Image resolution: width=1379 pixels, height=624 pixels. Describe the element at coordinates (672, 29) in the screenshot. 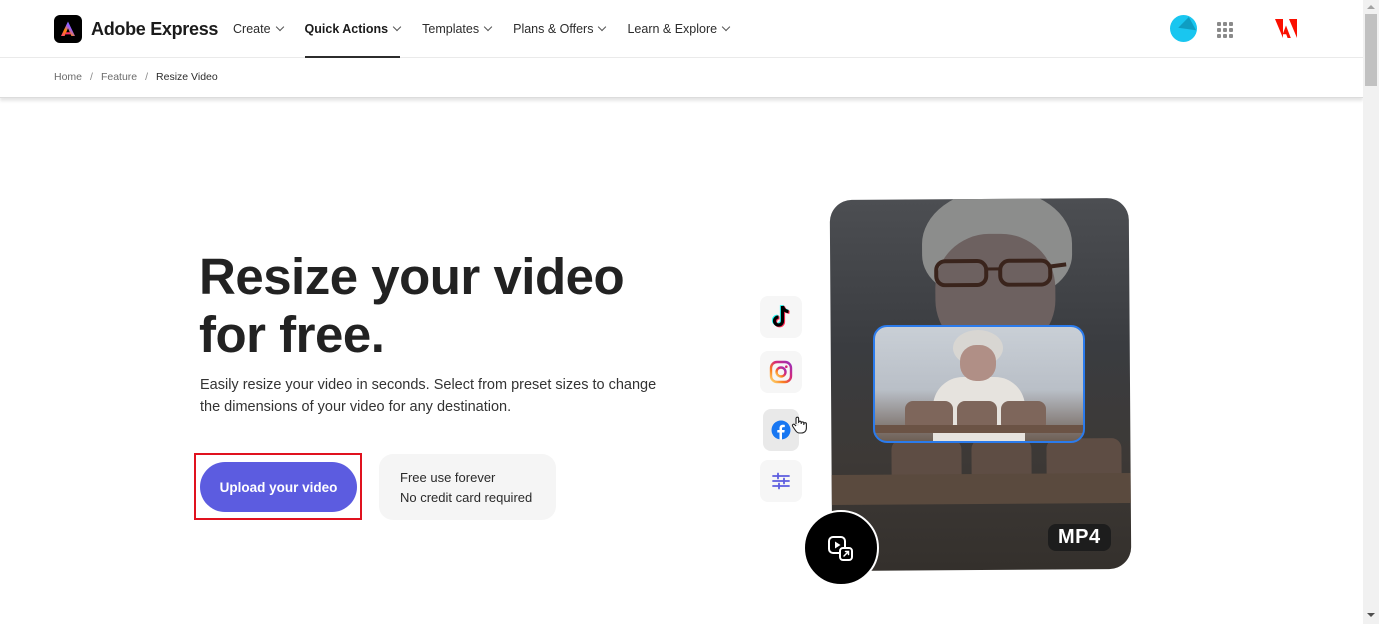

I see `nav-learn-explore-label: Learn & Explore` at that location.